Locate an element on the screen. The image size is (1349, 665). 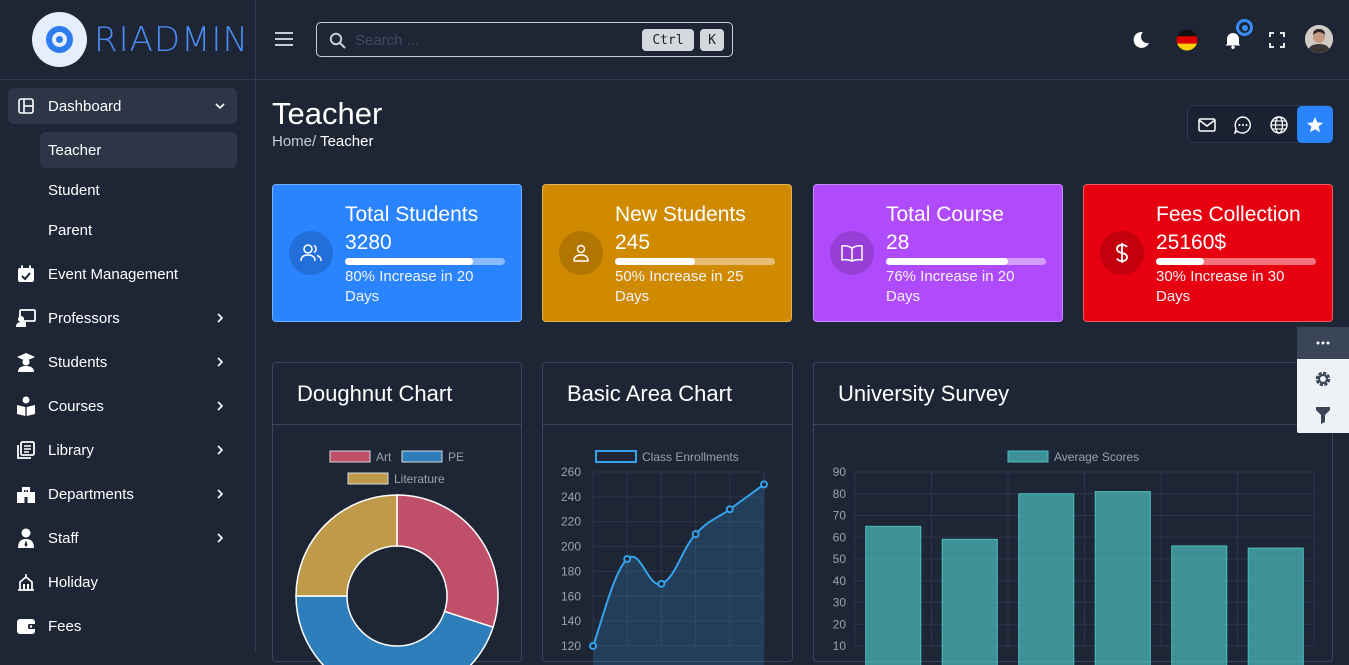
building-icon is located at coordinates (26, 494).